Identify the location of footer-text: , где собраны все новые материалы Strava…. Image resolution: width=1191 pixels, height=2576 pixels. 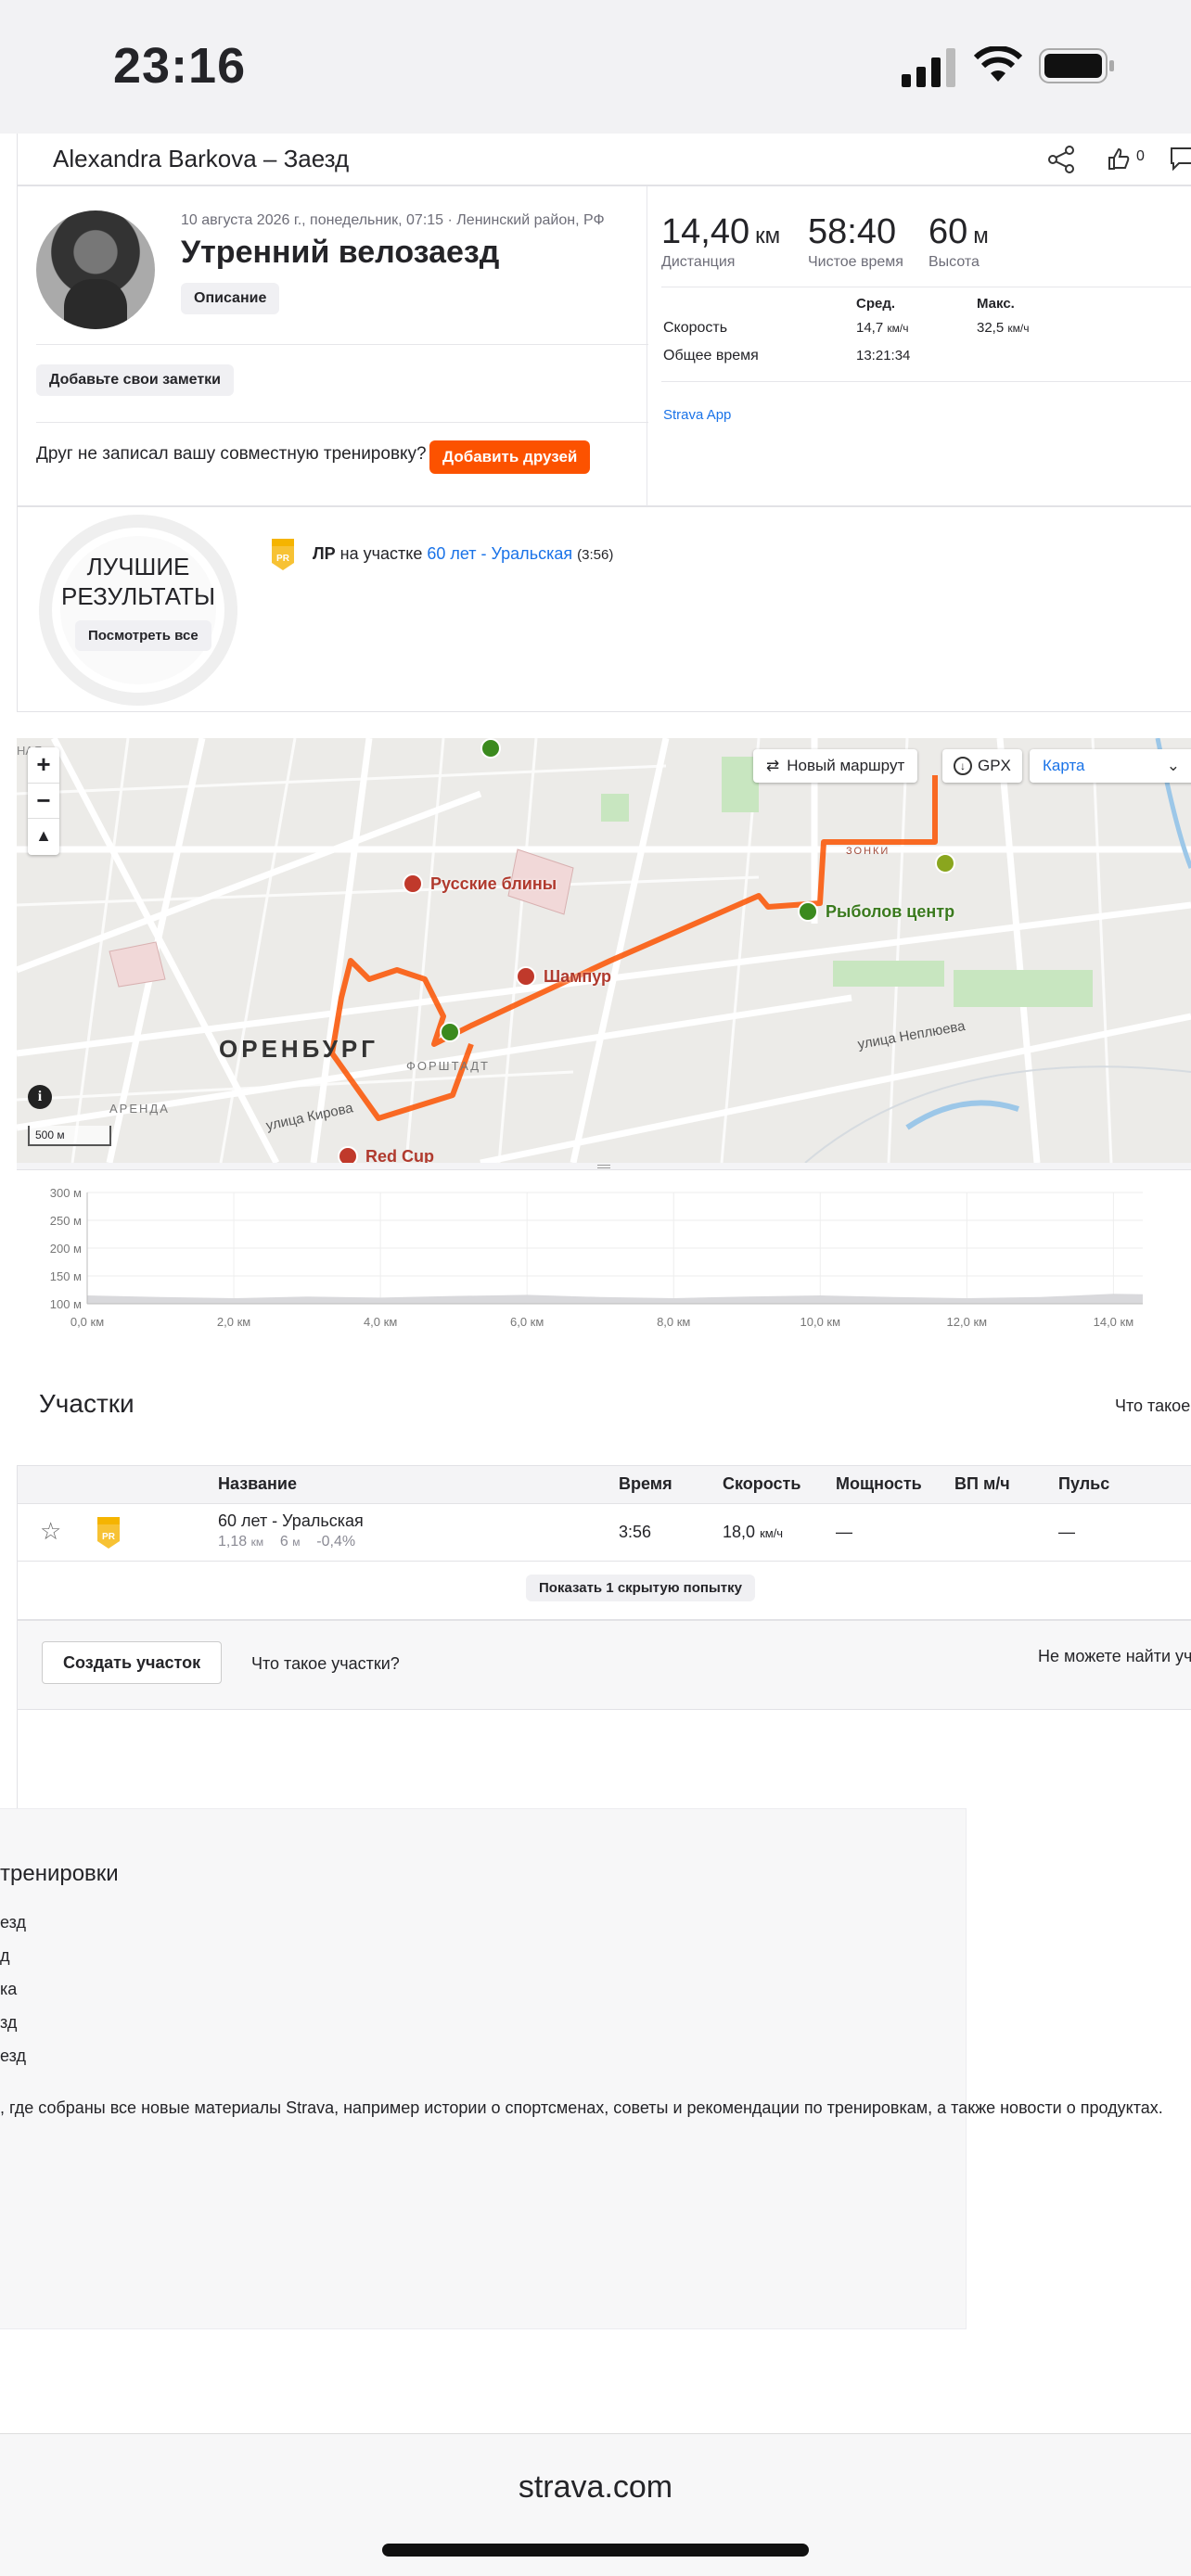
(581, 2107).